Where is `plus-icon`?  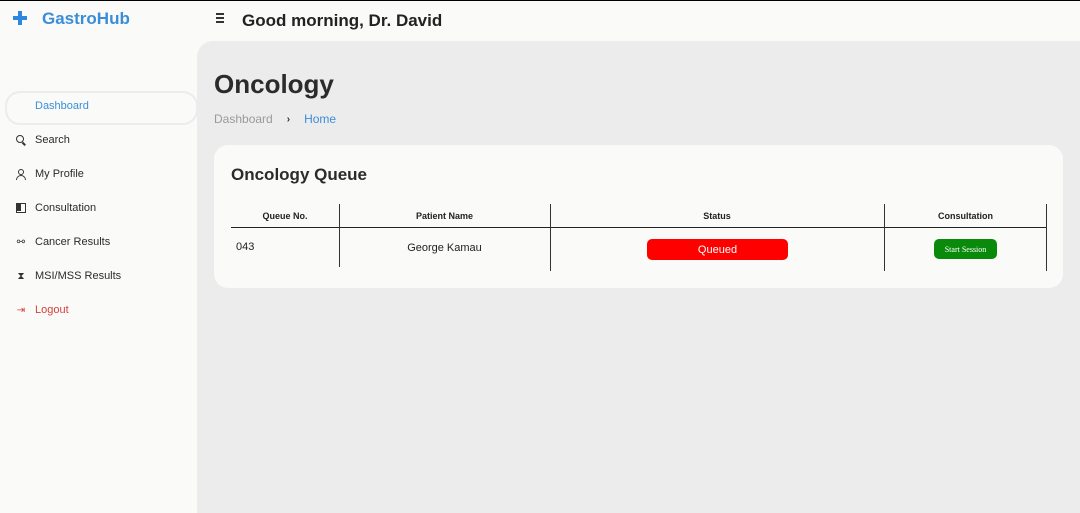
plus-icon is located at coordinates (21, 19).